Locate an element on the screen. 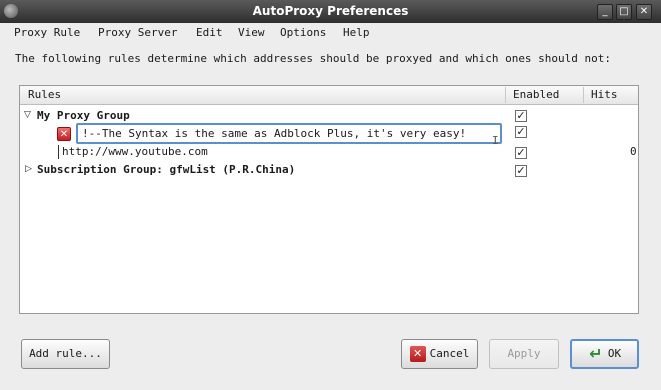 Image resolution: width=661 pixels, height=390 pixels. menu-view: View is located at coordinates (251, 32).